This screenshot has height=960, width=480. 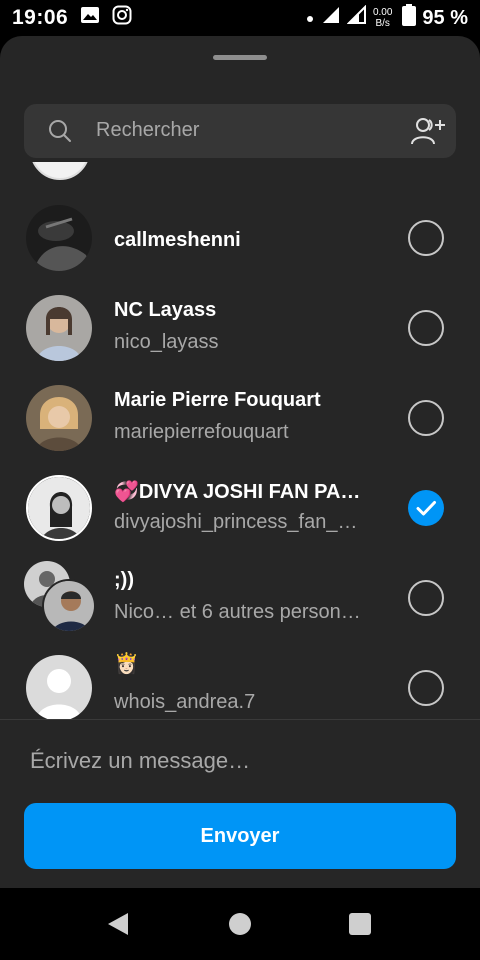 I want to click on search-bar: Rechercher, so click(x=240, y=131).